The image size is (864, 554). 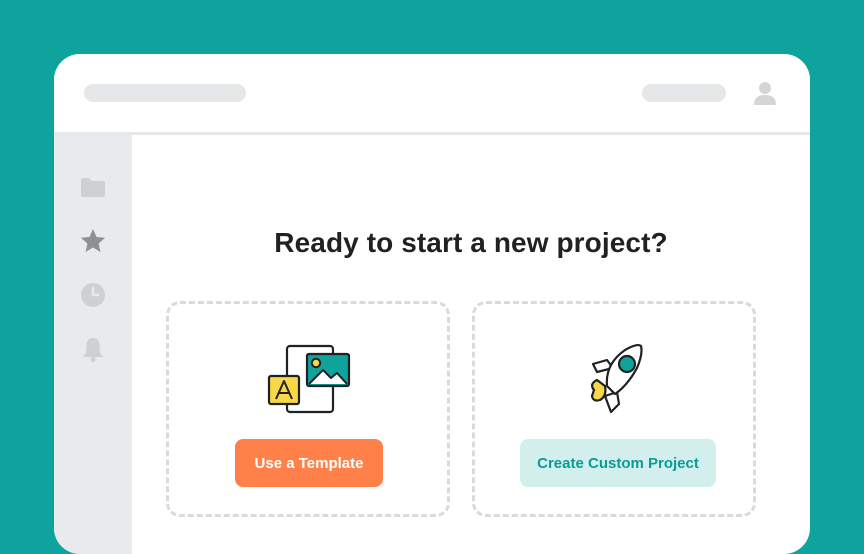 I want to click on url-placeholder, so click(x=165, y=93).